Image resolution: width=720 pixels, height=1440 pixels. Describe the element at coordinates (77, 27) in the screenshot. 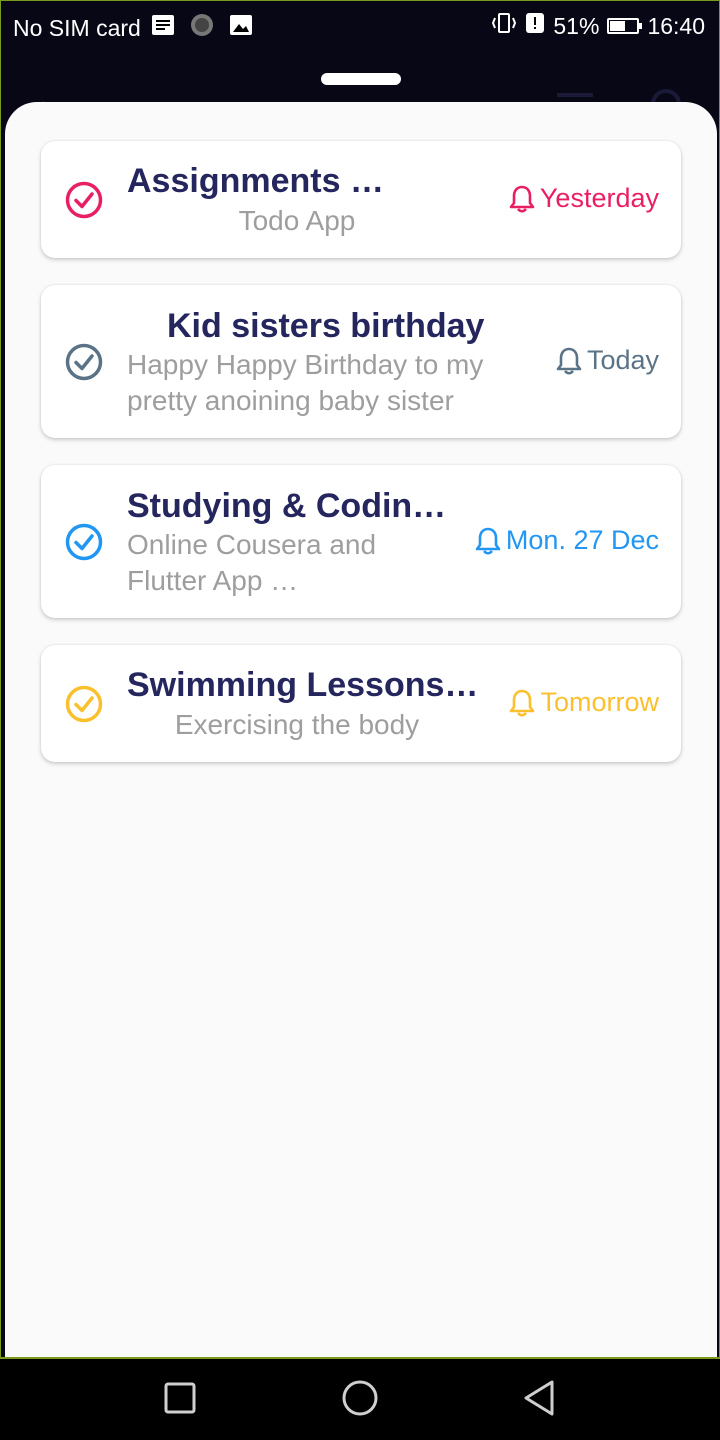

I see `carrier-label: No SIM card` at that location.